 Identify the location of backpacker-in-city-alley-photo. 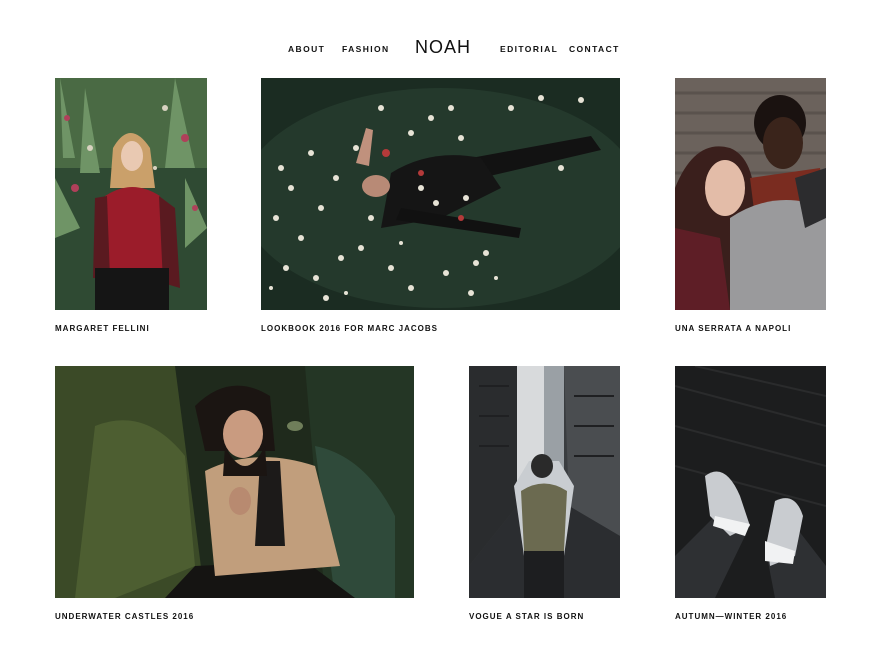
(544, 482).